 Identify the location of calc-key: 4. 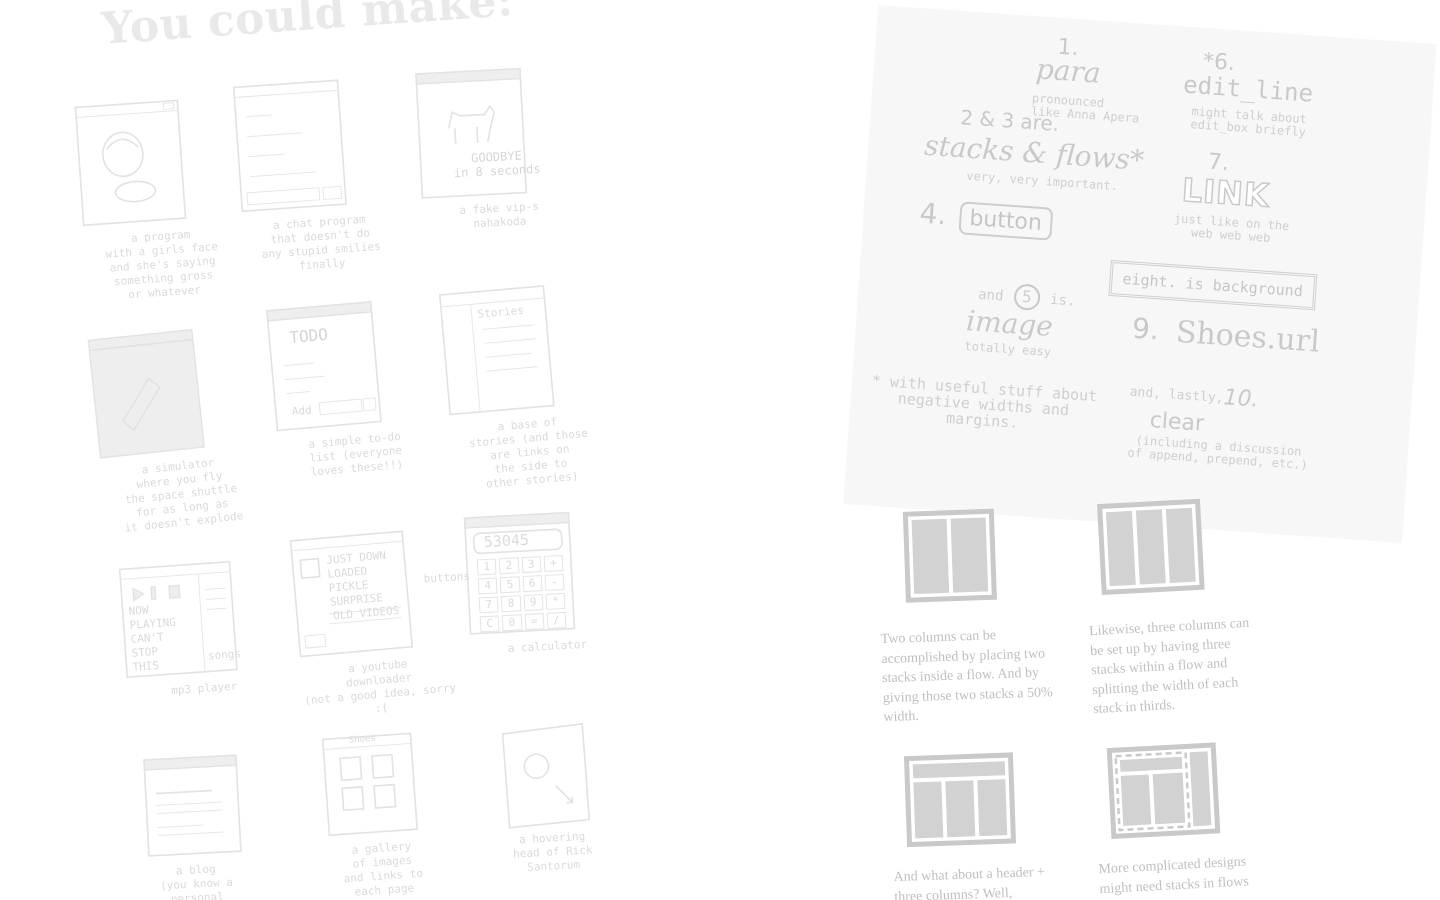
(487, 586).